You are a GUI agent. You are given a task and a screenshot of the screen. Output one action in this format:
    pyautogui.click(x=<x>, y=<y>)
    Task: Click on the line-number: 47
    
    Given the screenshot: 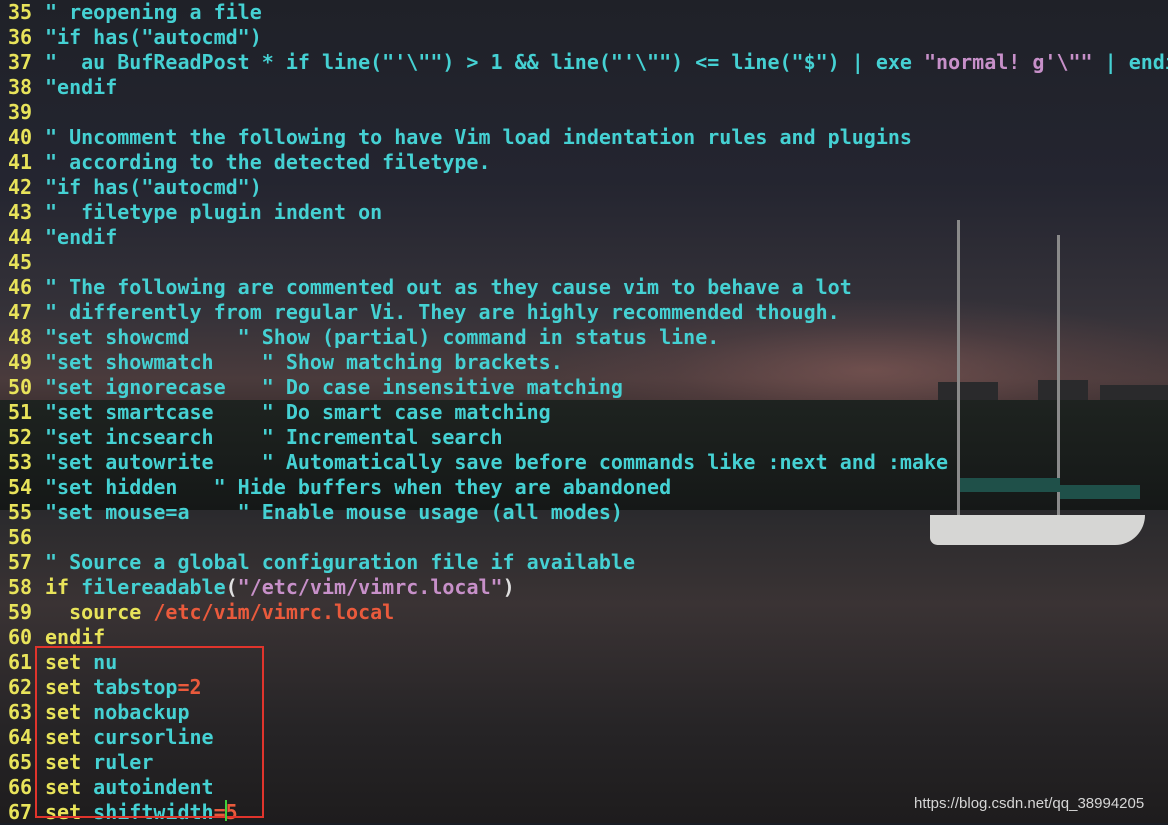 What is the action you would take?
    pyautogui.click(x=20, y=312)
    